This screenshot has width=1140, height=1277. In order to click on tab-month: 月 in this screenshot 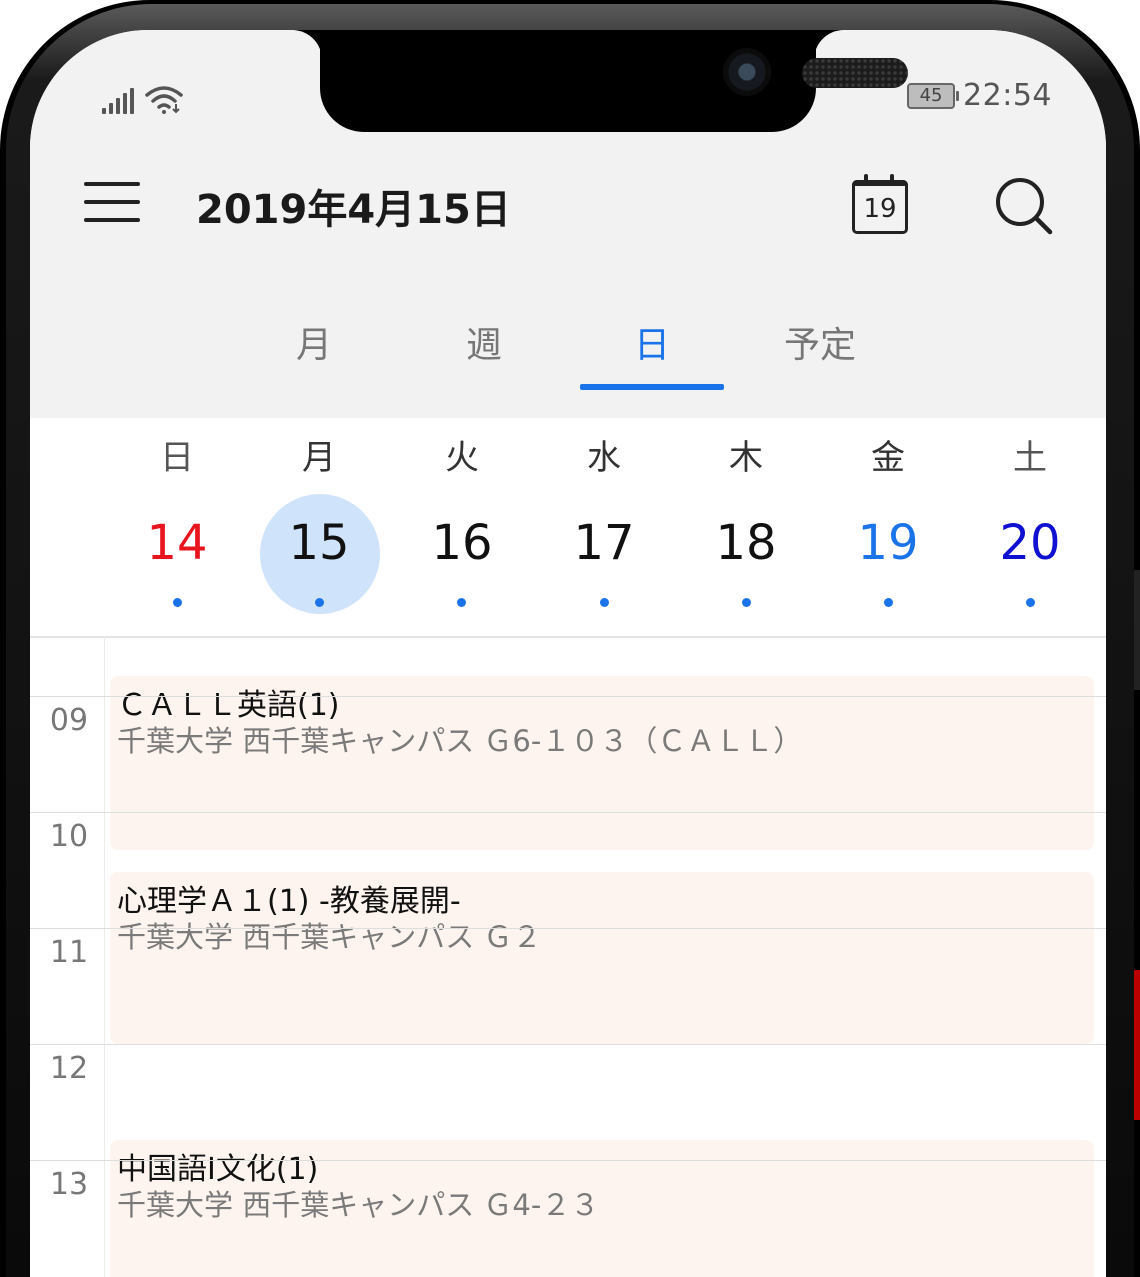, I will do `click(314, 346)`.